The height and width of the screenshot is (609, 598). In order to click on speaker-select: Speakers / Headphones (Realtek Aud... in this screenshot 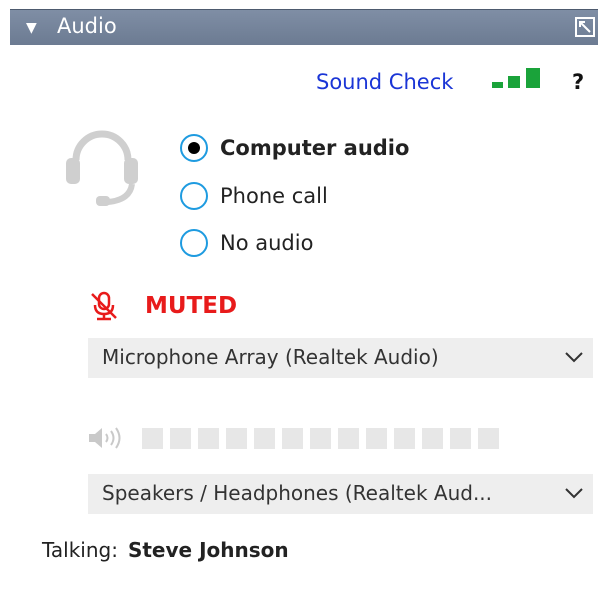, I will do `click(340, 494)`.